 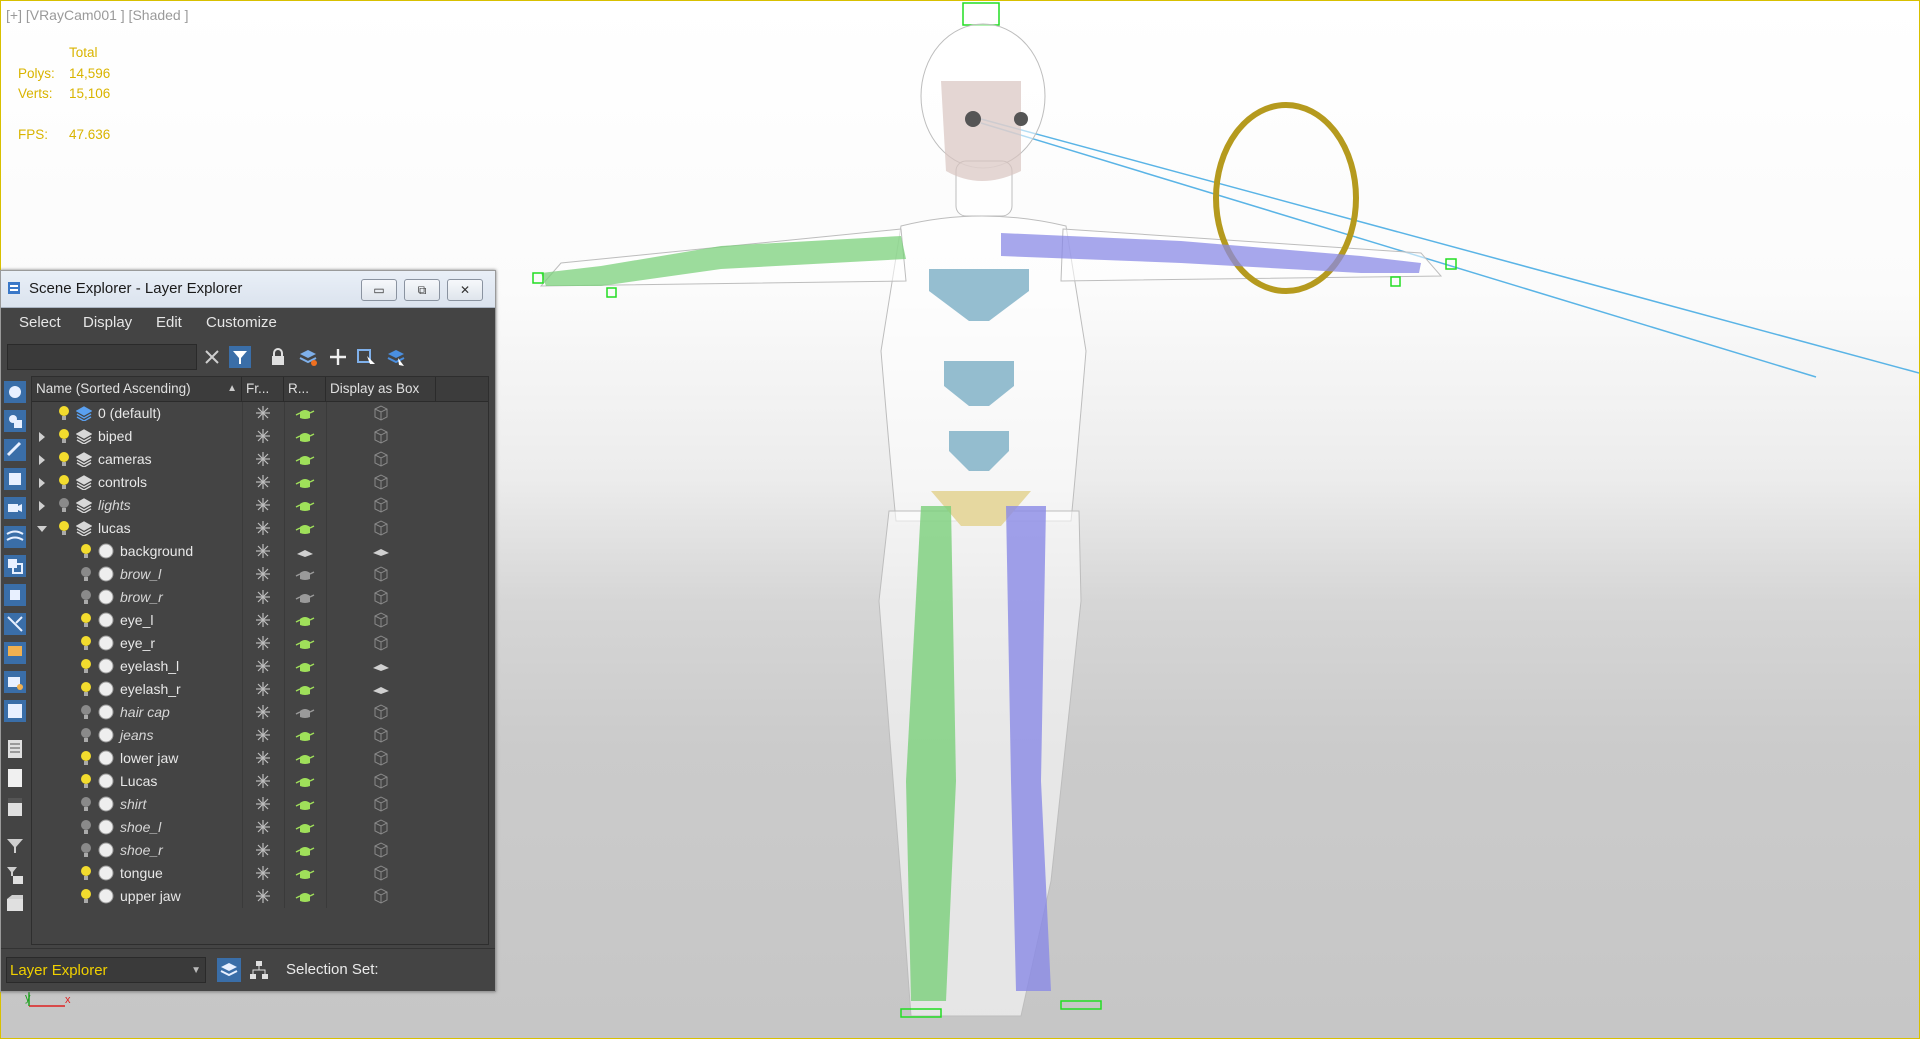 What do you see at coordinates (260, 436) in the screenshot?
I see `table-row: biped` at bounding box center [260, 436].